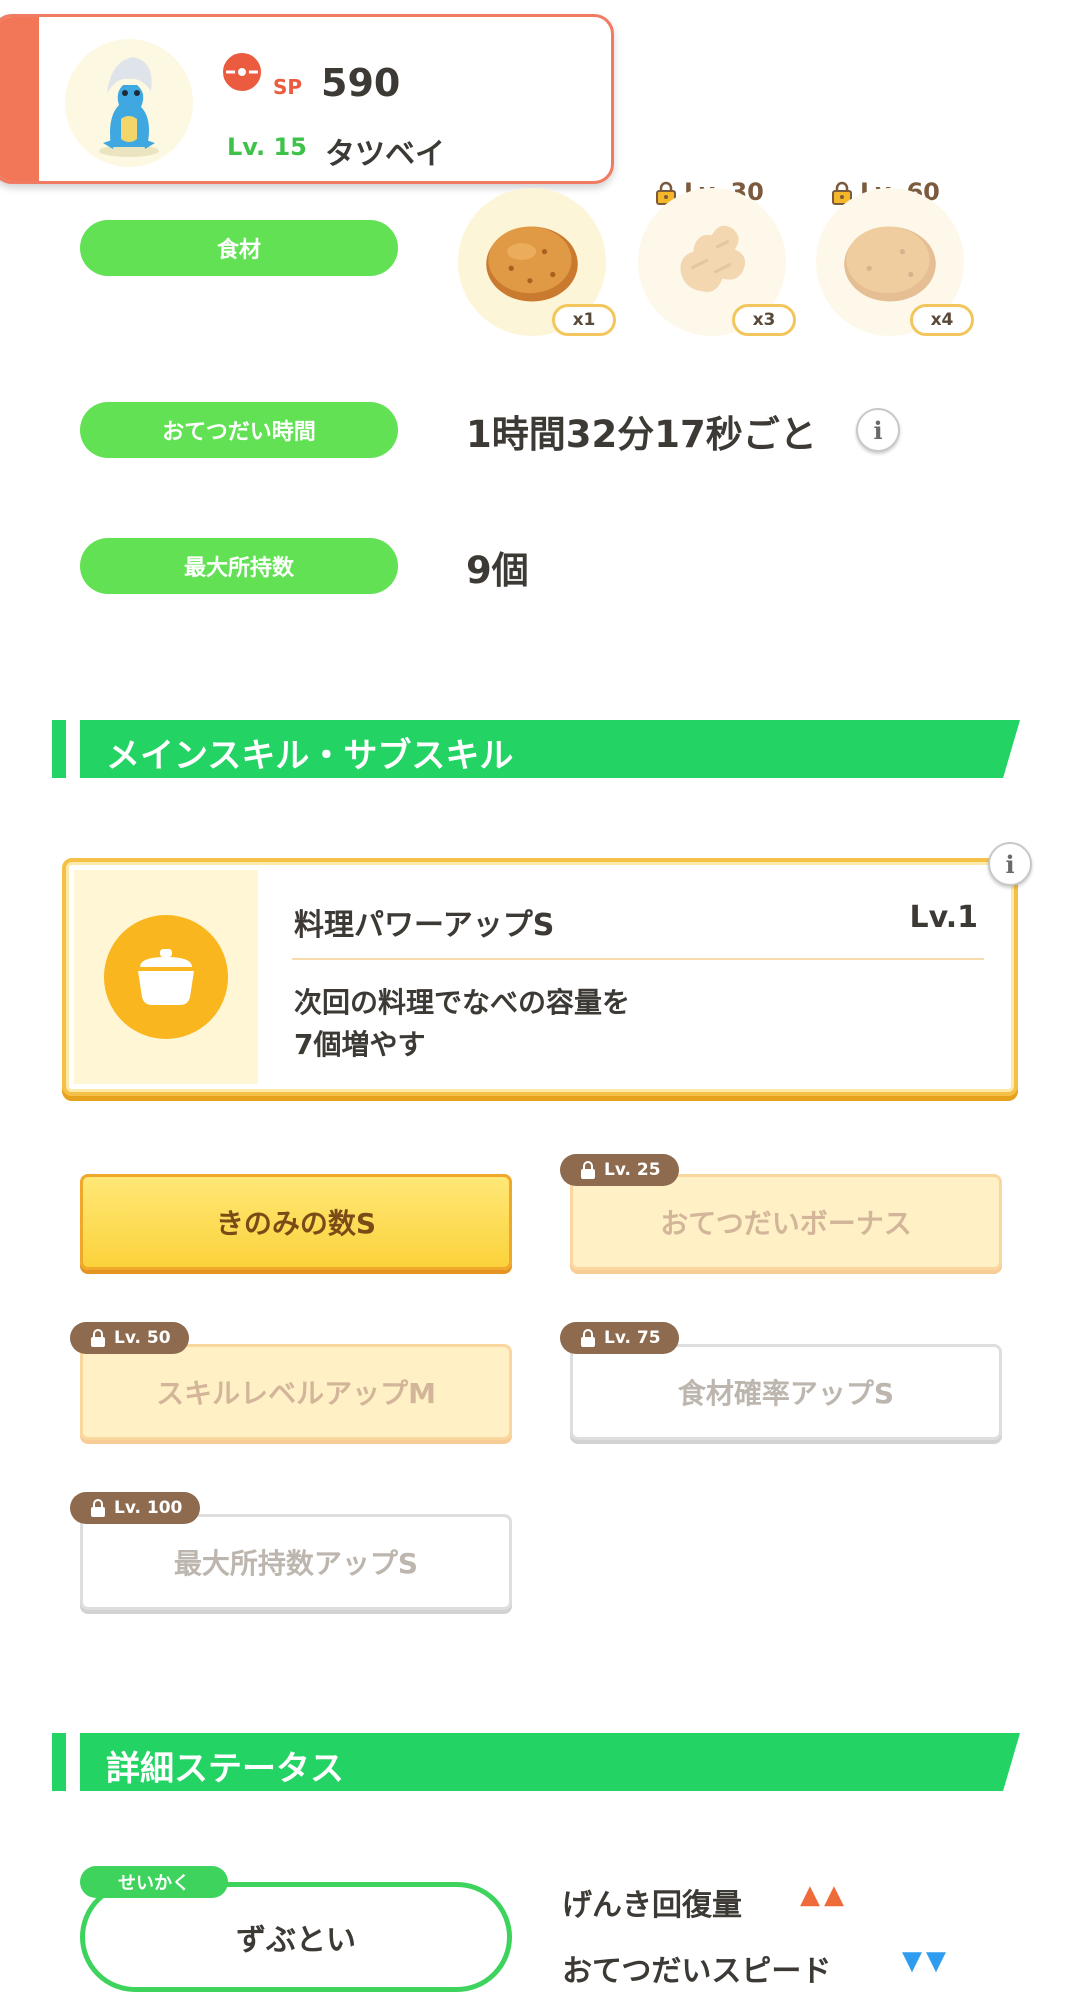 The image size is (1077, 2007). Describe the element at coordinates (584, 320) in the screenshot. I see `ingredient-quantity-1: x1` at that location.